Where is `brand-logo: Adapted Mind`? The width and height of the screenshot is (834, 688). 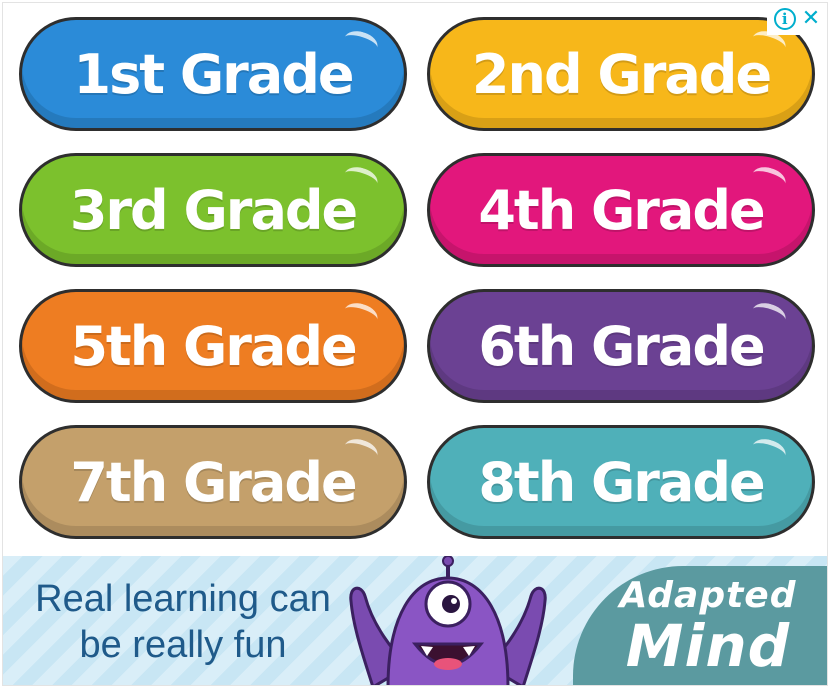 brand-logo: Adapted Mind is located at coordinates (708, 627).